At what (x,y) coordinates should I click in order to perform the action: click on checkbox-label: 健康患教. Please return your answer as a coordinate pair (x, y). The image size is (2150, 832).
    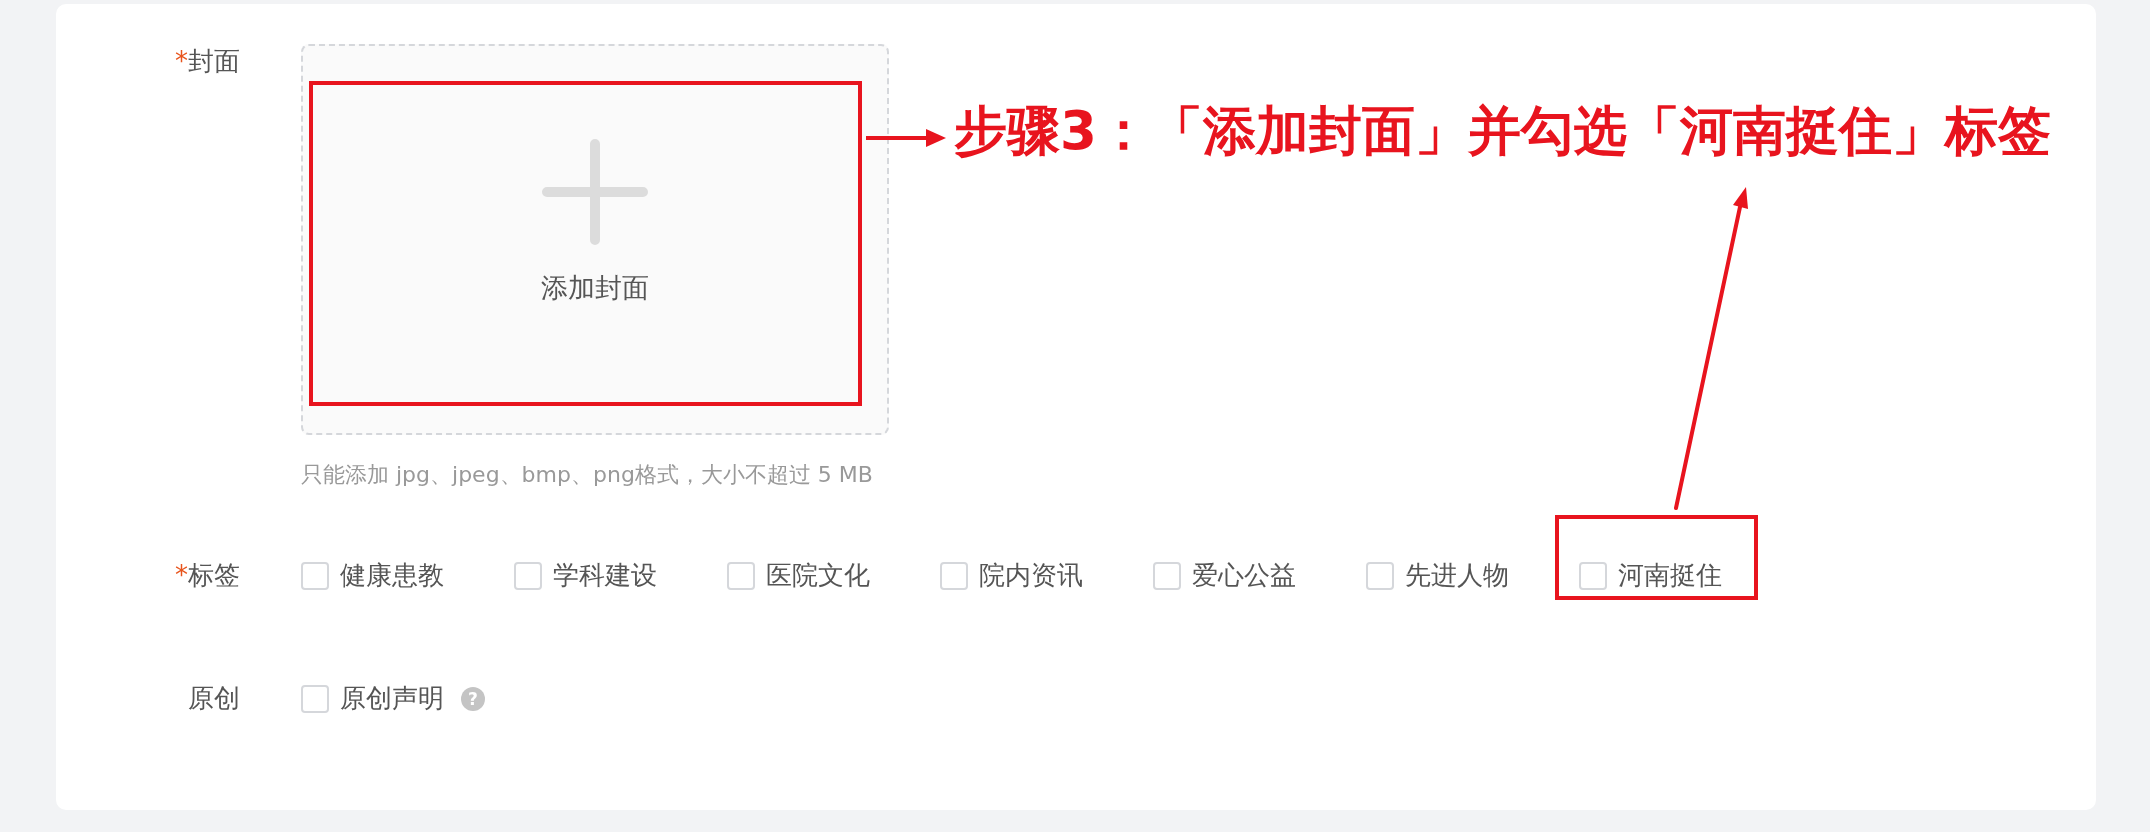
    Looking at the image, I should click on (392, 575).